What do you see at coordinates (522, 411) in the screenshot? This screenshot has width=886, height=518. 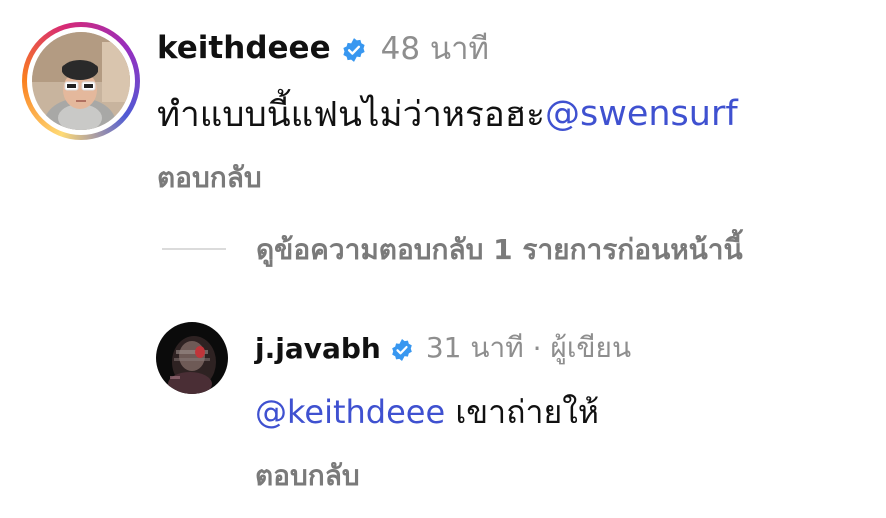 I see `reply-text: เขาถ่ายให้` at bounding box center [522, 411].